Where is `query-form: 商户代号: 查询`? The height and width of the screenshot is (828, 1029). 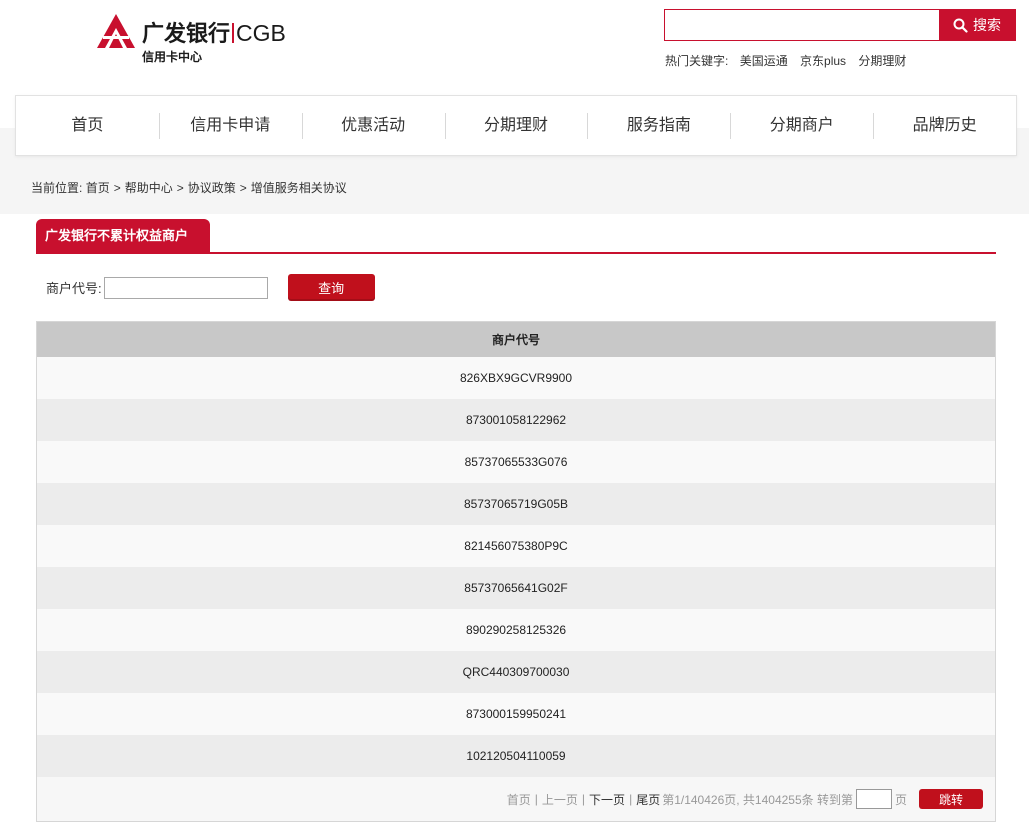 query-form: 商户代号: 查询 is located at coordinates (210, 287).